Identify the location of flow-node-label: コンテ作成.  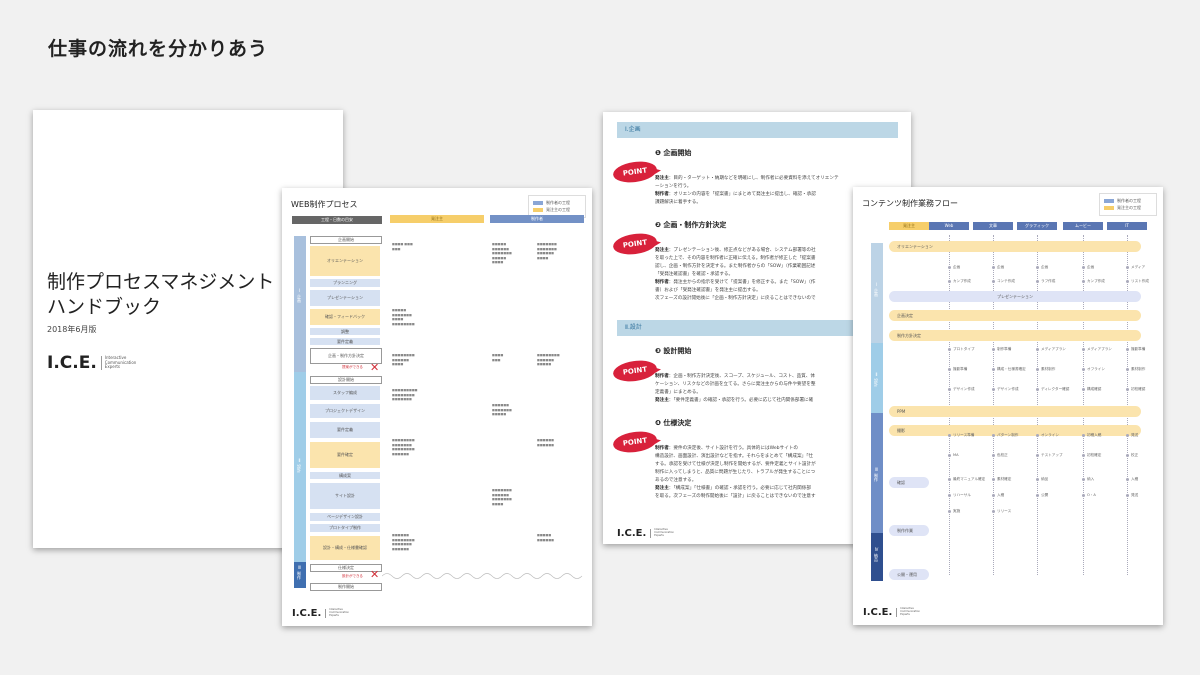
(1006, 281).